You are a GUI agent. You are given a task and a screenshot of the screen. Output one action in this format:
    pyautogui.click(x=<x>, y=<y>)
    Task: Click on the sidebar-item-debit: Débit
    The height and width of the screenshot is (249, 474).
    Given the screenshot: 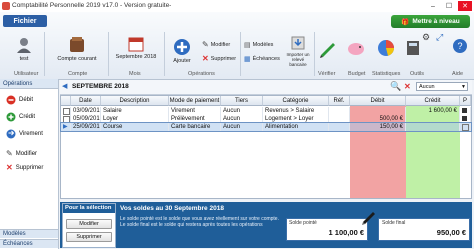 What is the action you would take?
    pyautogui.click(x=19, y=100)
    